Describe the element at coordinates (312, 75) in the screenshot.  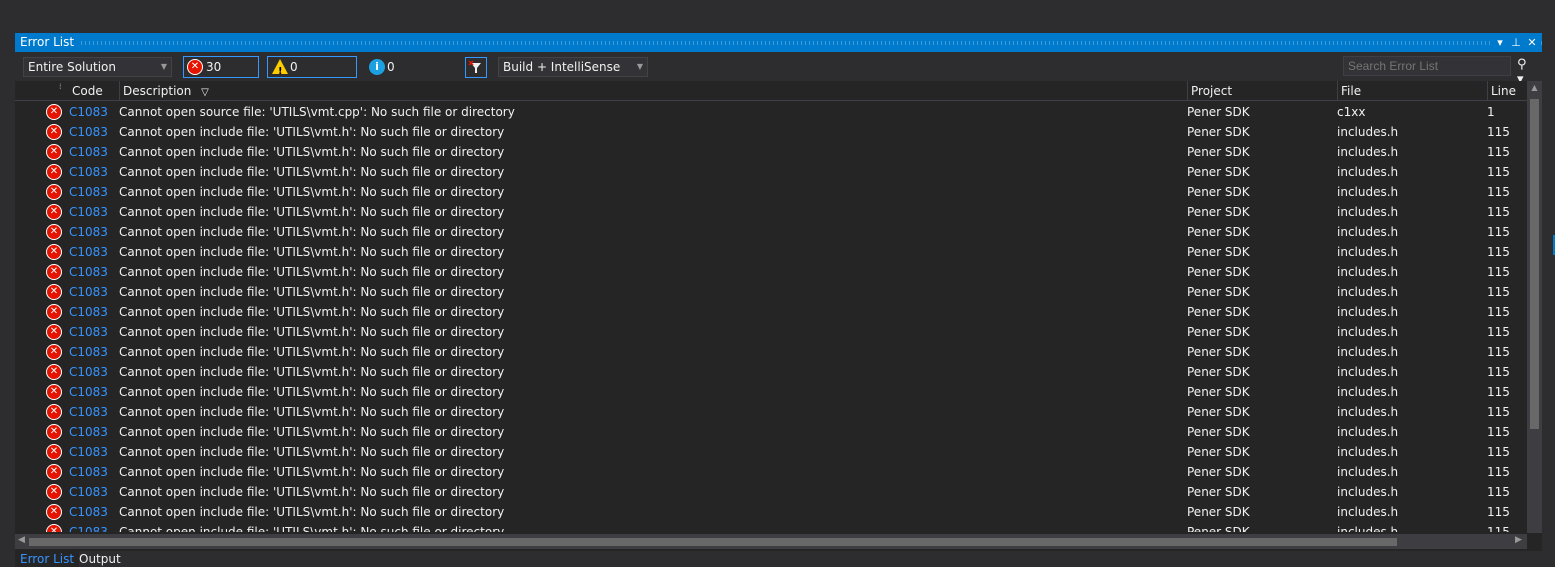
I see `warnings-filter-button: ! 0 Warnings` at that location.